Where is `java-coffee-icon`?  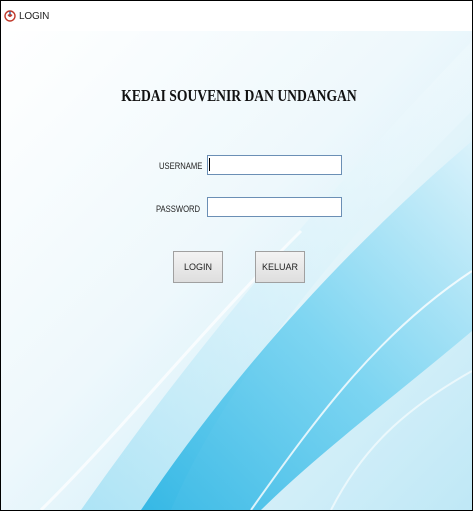
java-coffee-icon is located at coordinates (10, 16).